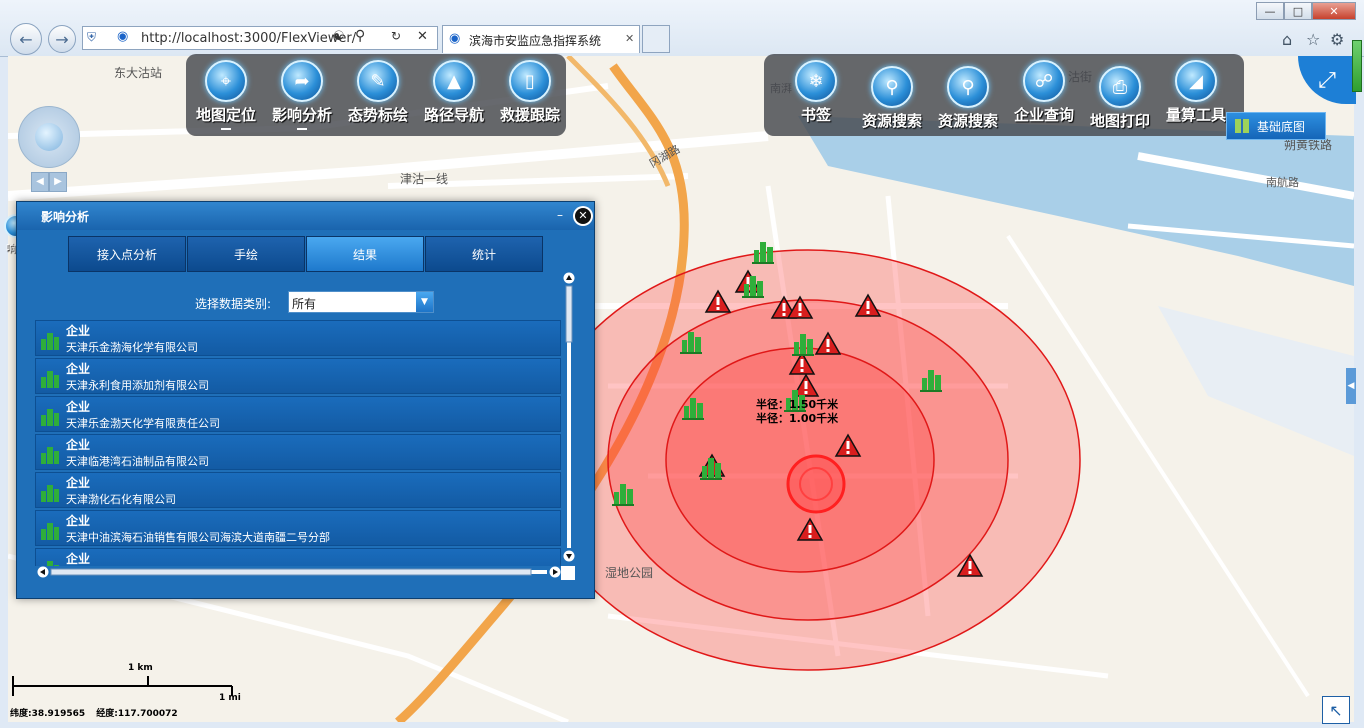 The height and width of the screenshot is (728, 1364). Describe the element at coordinates (301, 115) in the screenshot. I see `tool-label: 影响分析` at that location.